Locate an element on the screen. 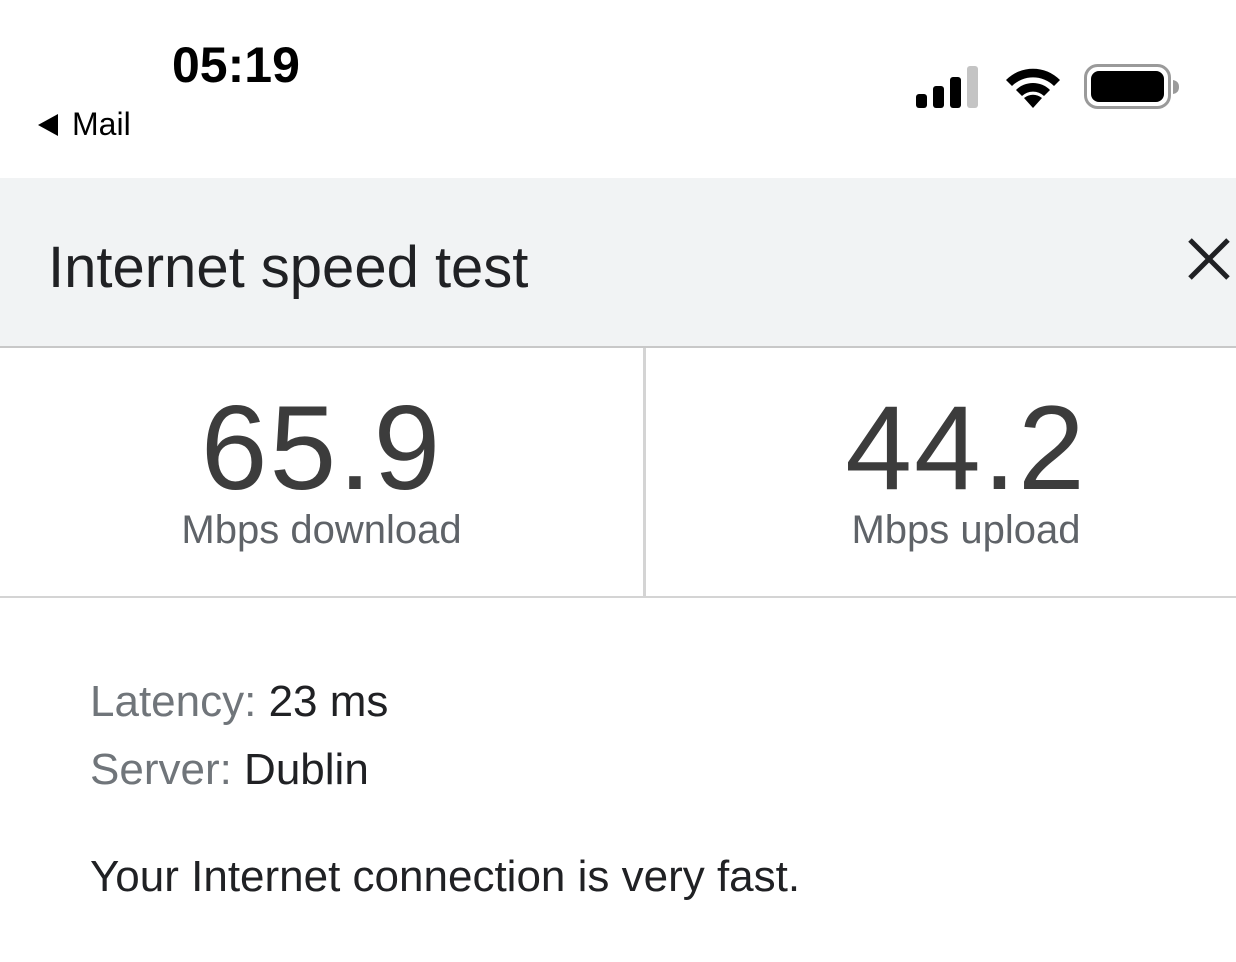 The width and height of the screenshot is (1236, 962). test-details: Latency: 23 ms Server: Dublin is located at coordinates (239, 736).